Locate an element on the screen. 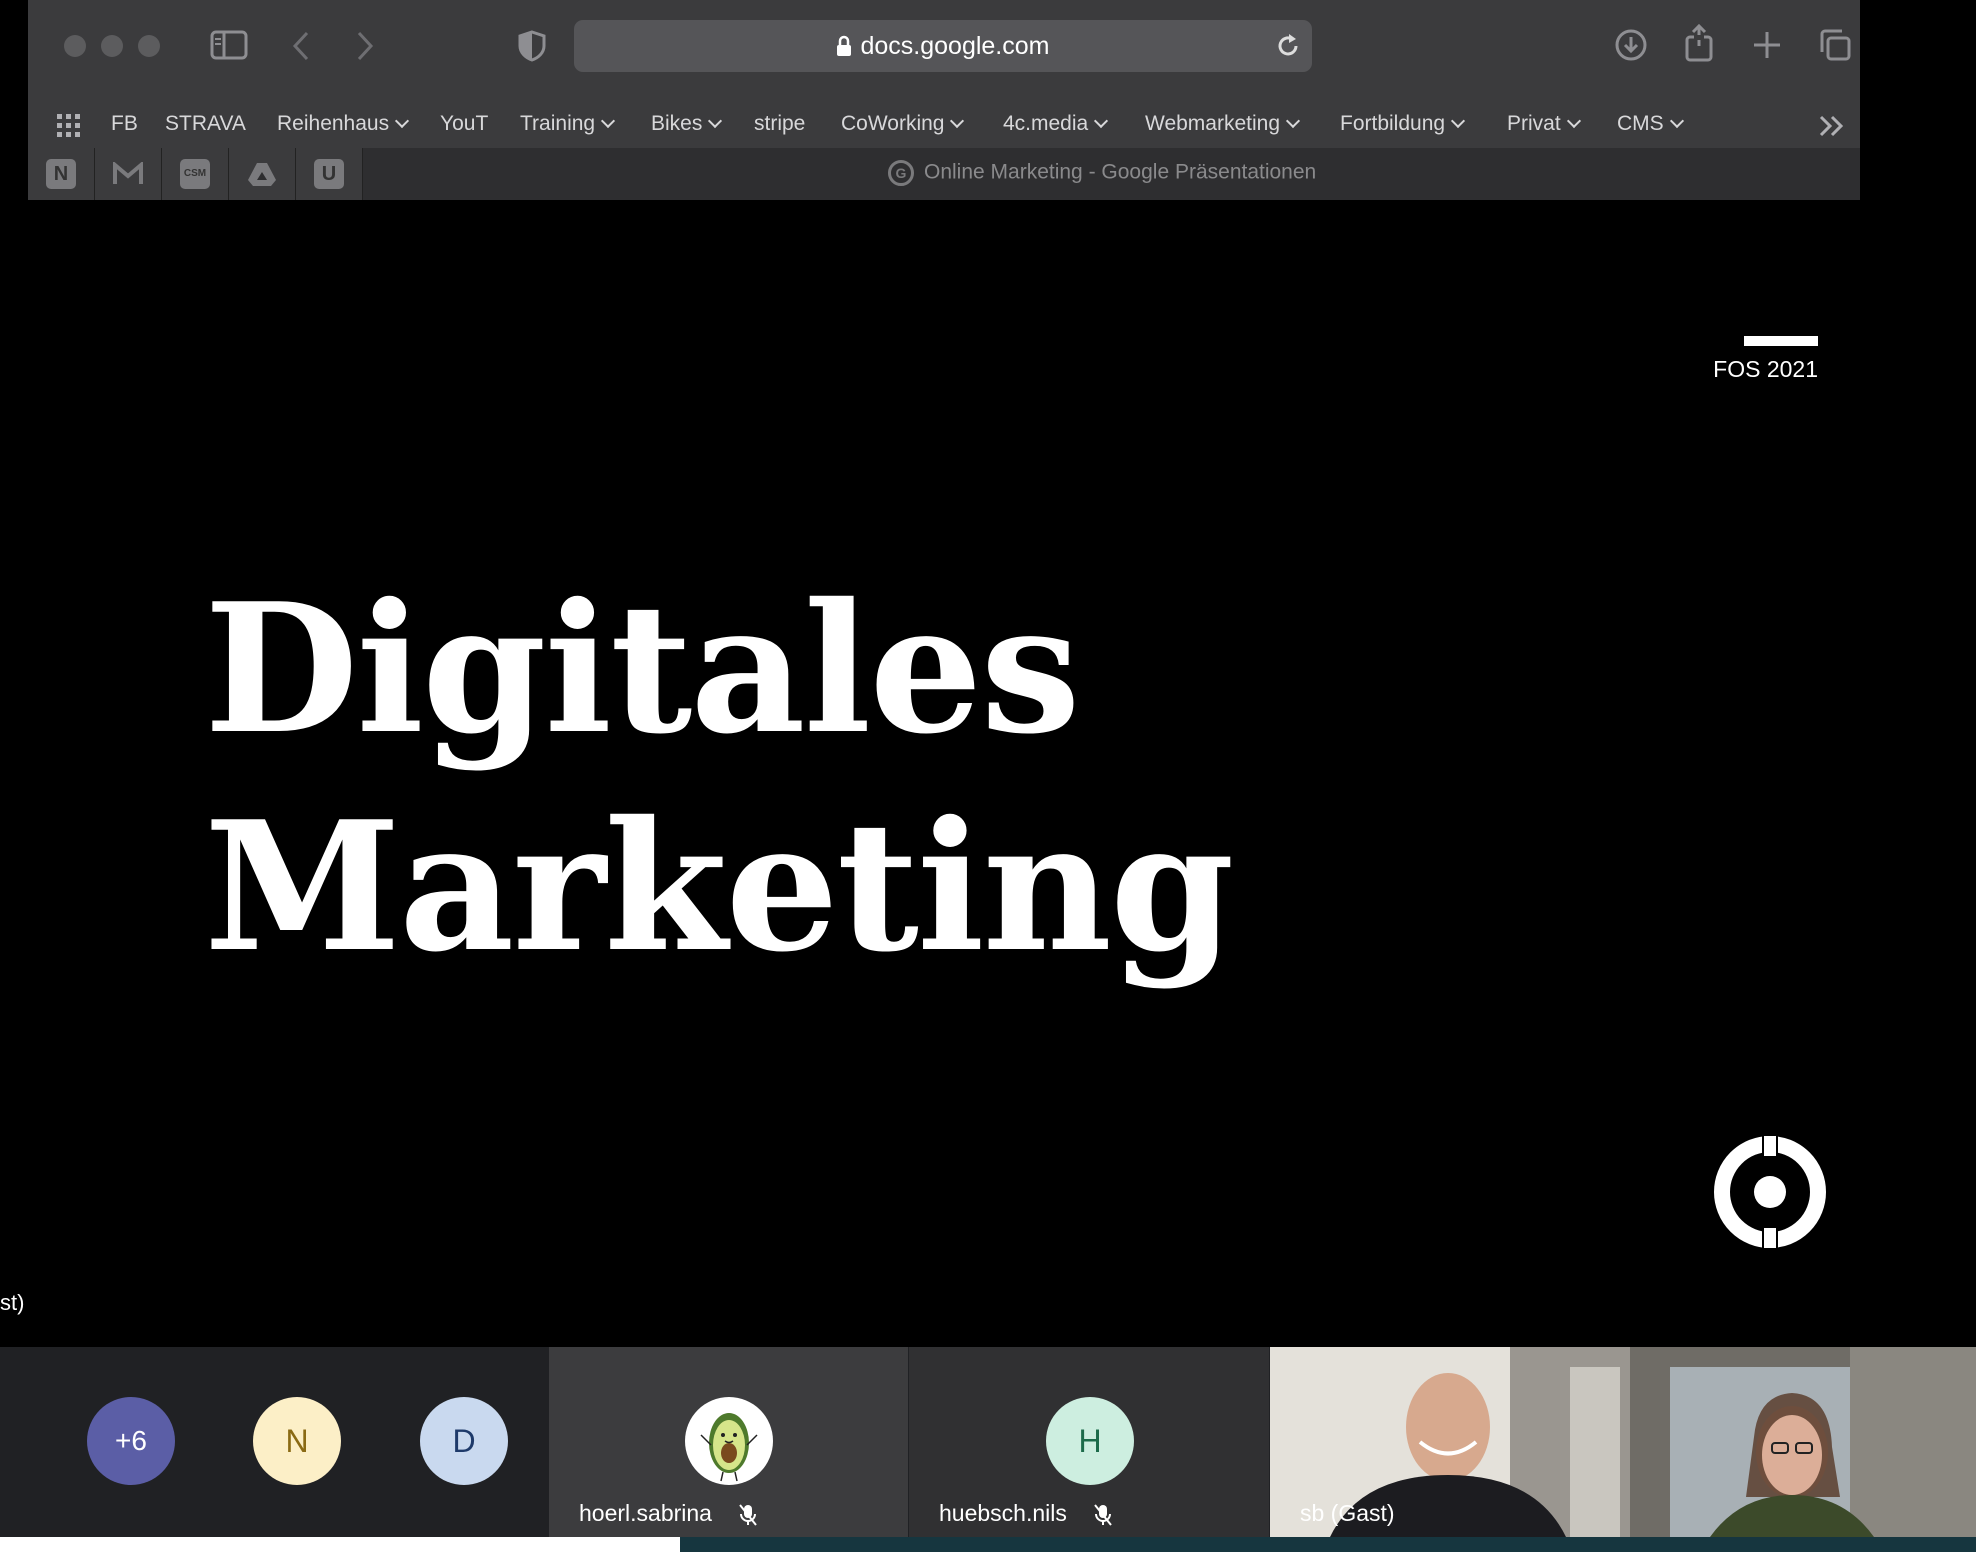  overflow-participants-button: +6 is located at coordinates (131, 1441).